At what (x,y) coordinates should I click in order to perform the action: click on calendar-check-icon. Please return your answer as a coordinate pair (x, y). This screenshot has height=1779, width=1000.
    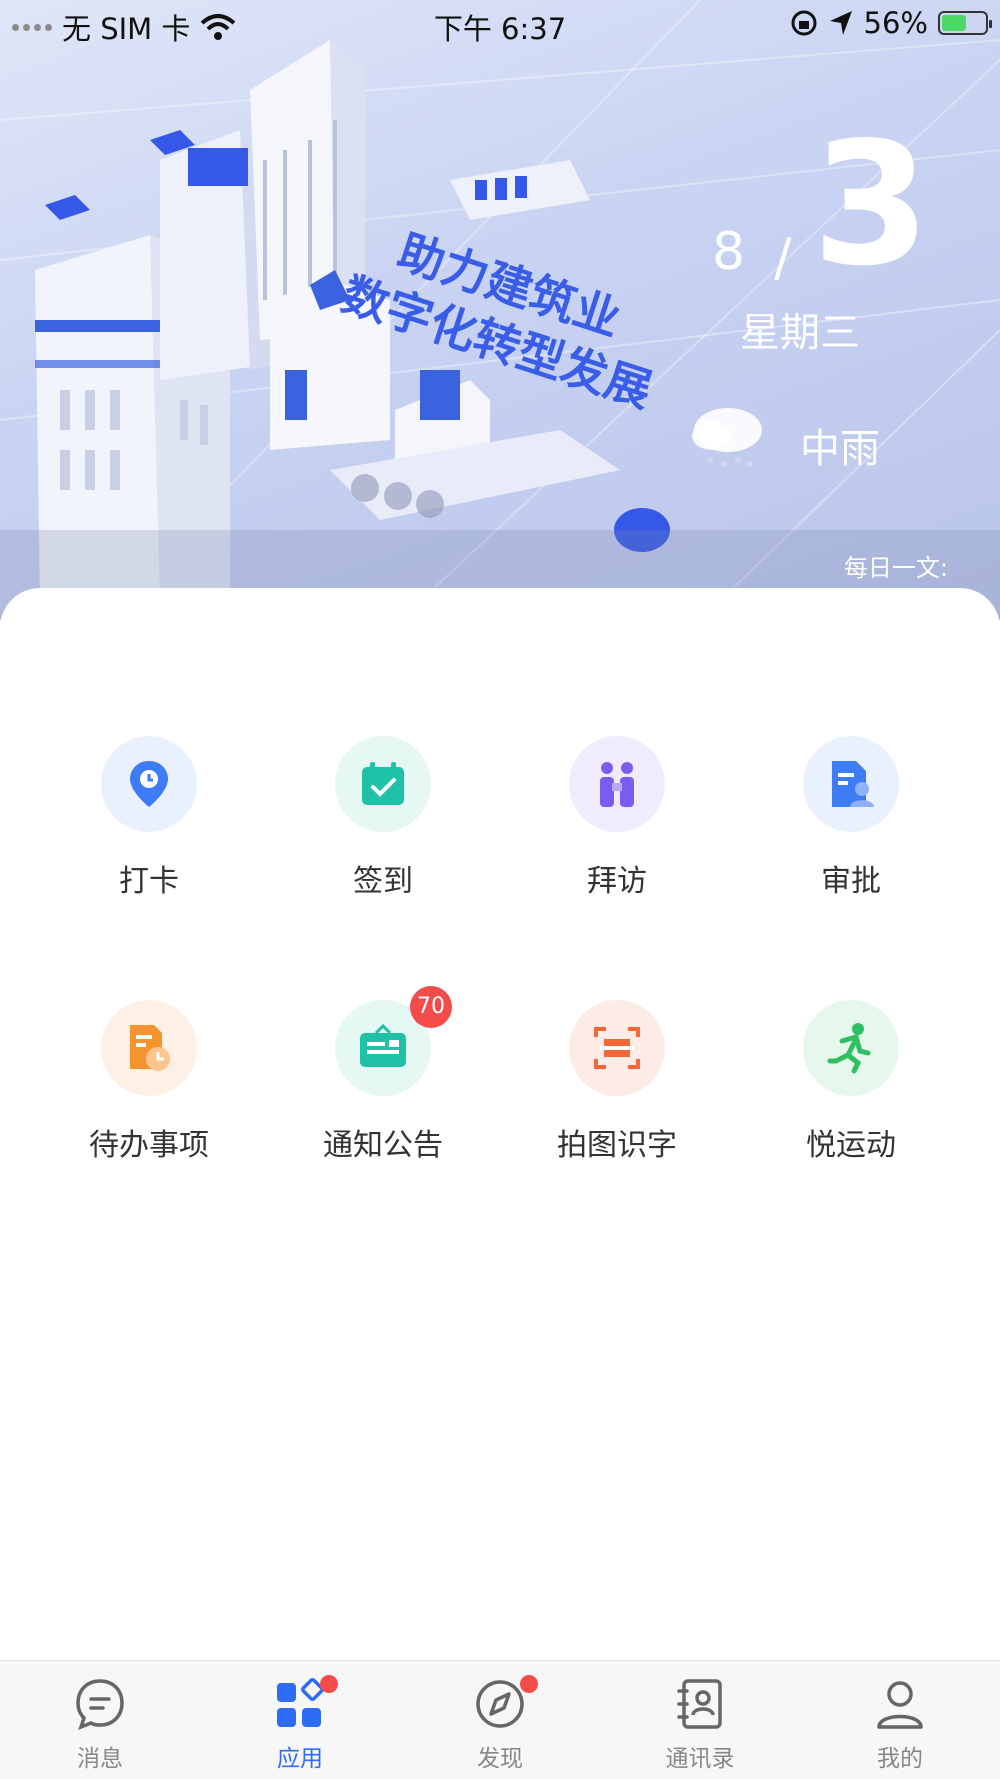
    Looking at the image, I should click on (383, 784).